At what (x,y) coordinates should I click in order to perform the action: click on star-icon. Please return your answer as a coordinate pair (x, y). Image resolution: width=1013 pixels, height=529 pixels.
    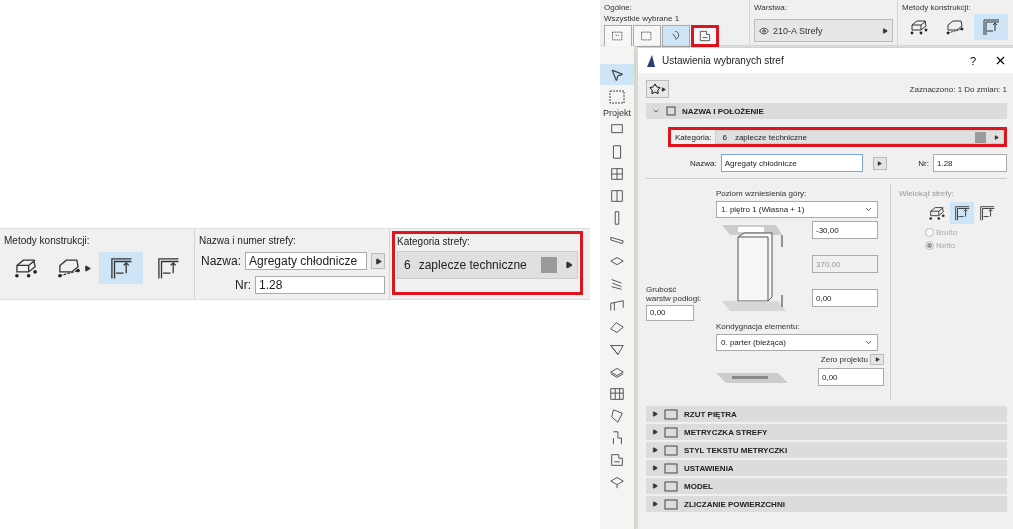
    Looking at the image, I should click on (655, 89).